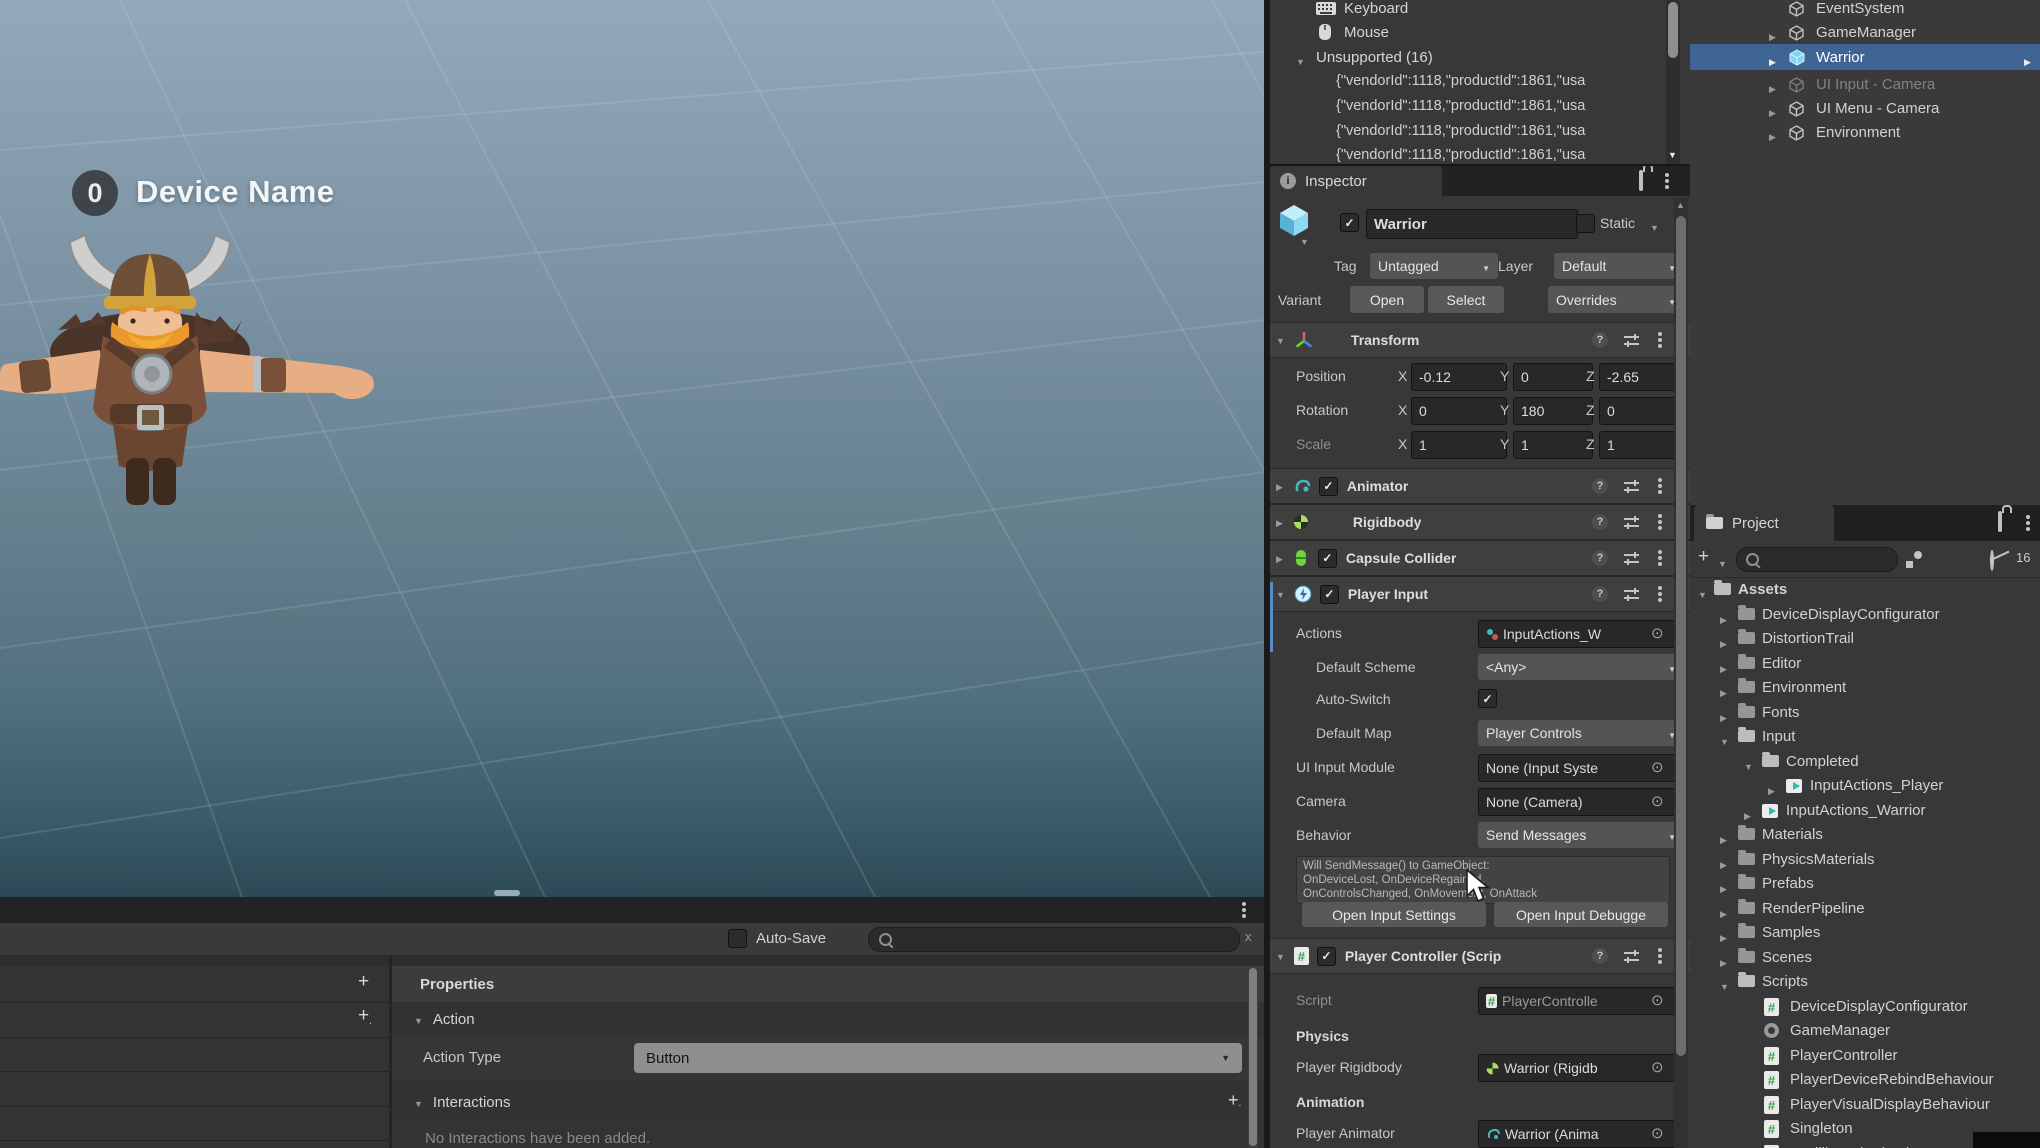 This screenshot has width=2040, height=1148. Describe the element at coordinates (1468, 32) in the screenshot. I see `device-row-mouse: Mouse` at that location.